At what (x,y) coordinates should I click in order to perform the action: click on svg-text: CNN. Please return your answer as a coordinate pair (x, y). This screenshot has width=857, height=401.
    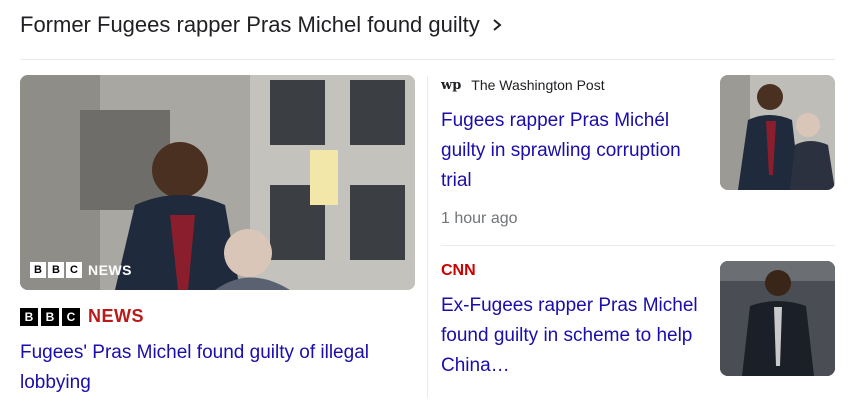
    Looking at the image, I should click on (458, 270).